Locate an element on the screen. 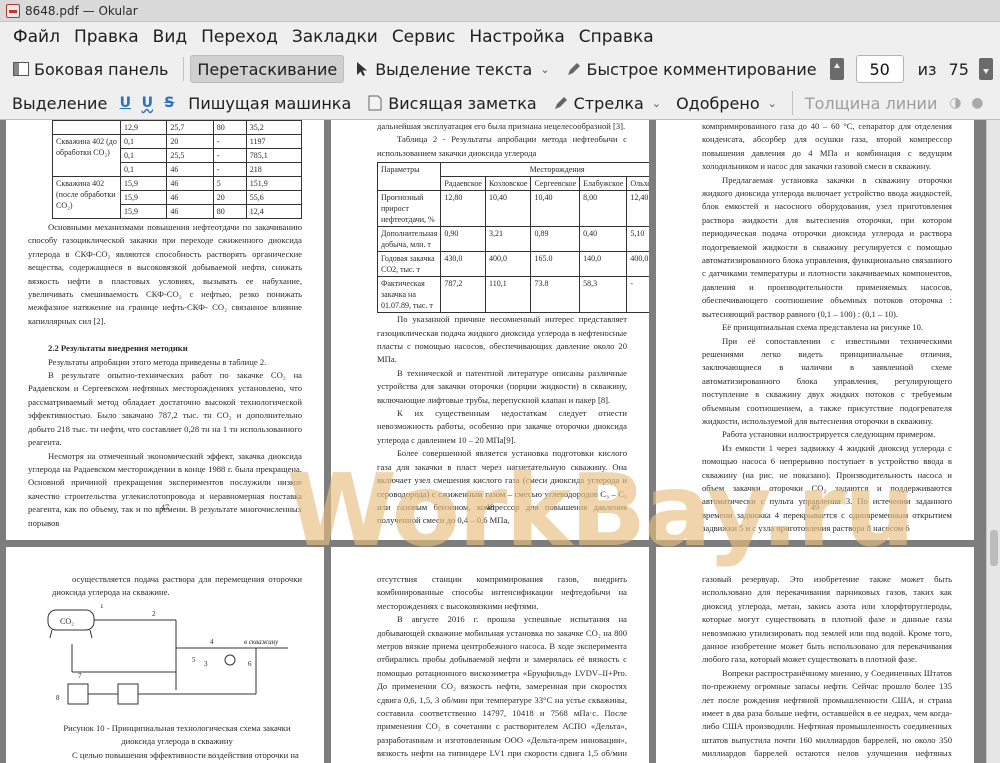 Image resolution: width=1000 pixels, height=763 pixels. page-number-input: 50 is located at coordinates (879, 69).